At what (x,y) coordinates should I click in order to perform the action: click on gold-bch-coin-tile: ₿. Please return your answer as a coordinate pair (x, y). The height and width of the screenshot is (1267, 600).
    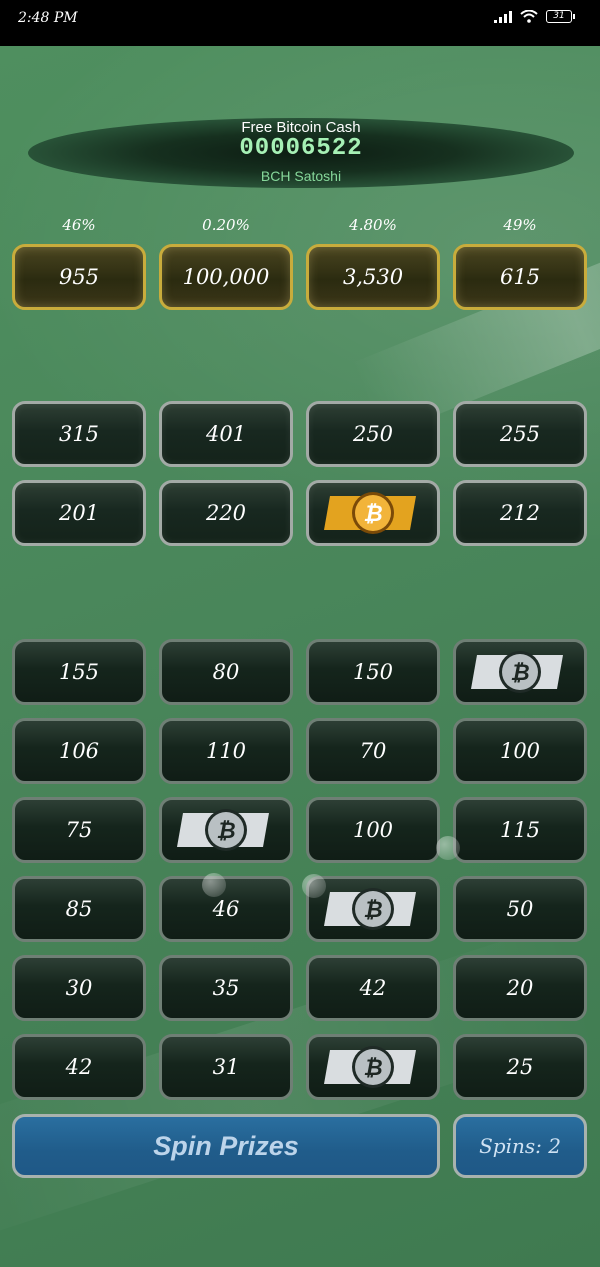
    Looking at the image, I should click on (373, 513).